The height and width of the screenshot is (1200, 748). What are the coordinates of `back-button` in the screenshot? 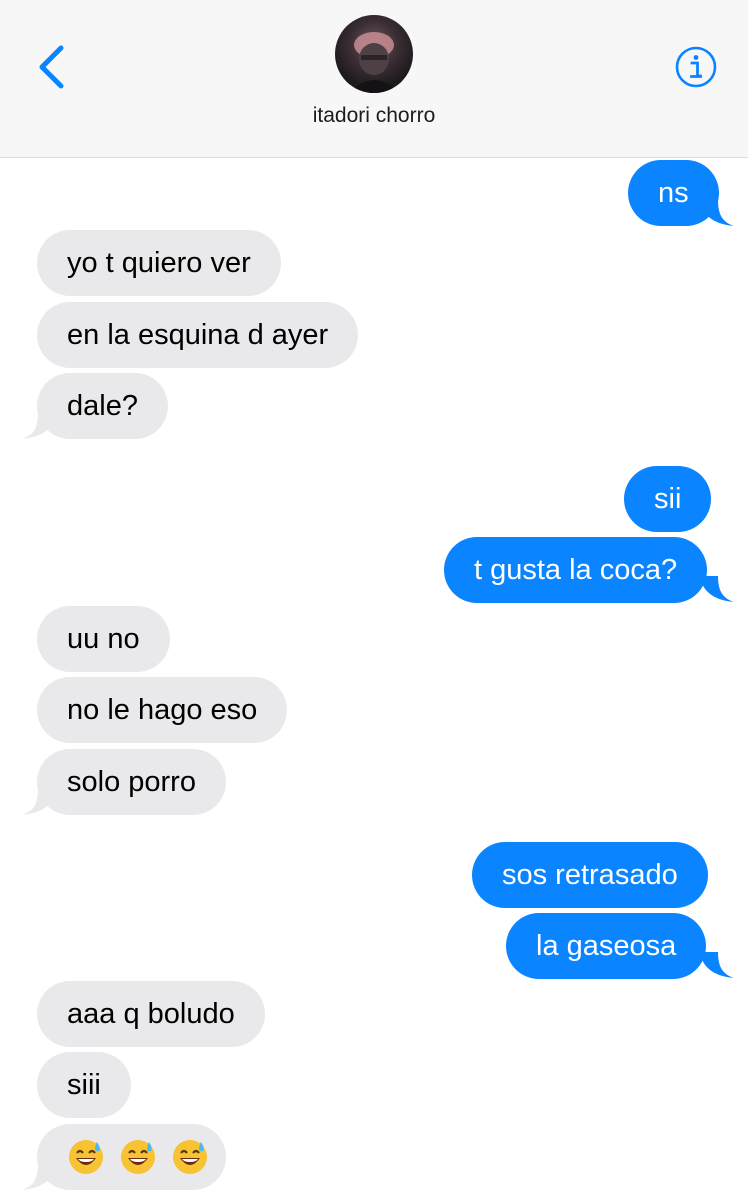 It's located at (55, 68).